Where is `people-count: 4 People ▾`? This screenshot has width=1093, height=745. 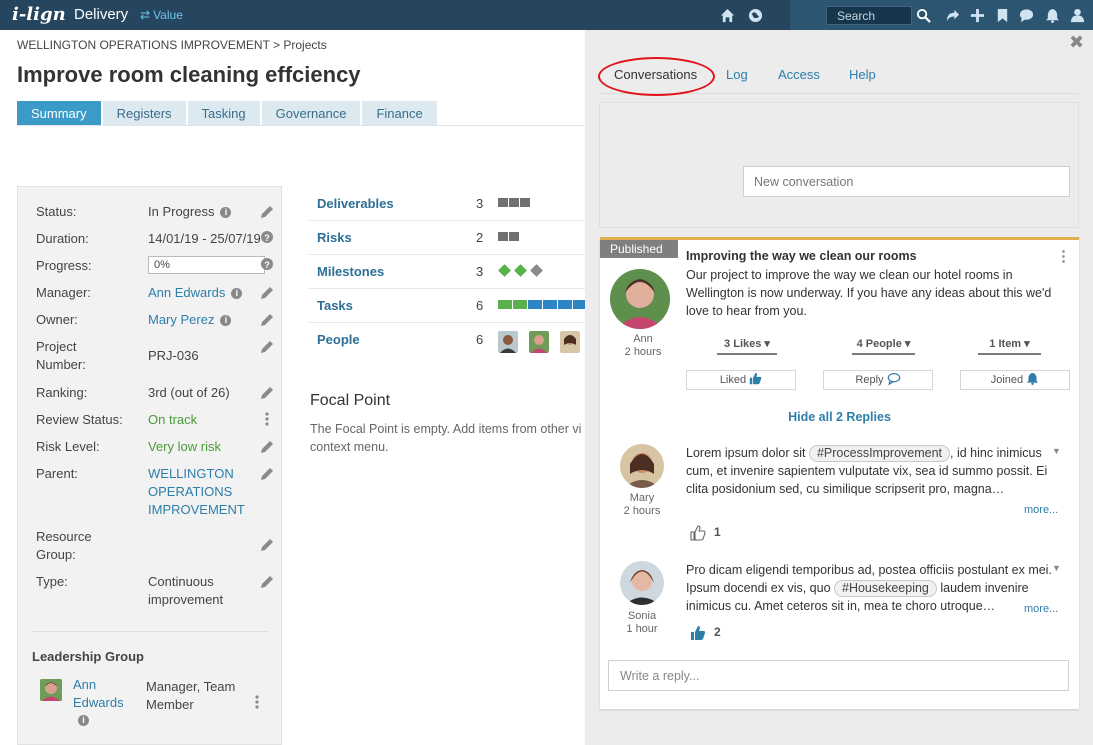
people-count: 4 People ▾ is located at coordinates (883, 346).